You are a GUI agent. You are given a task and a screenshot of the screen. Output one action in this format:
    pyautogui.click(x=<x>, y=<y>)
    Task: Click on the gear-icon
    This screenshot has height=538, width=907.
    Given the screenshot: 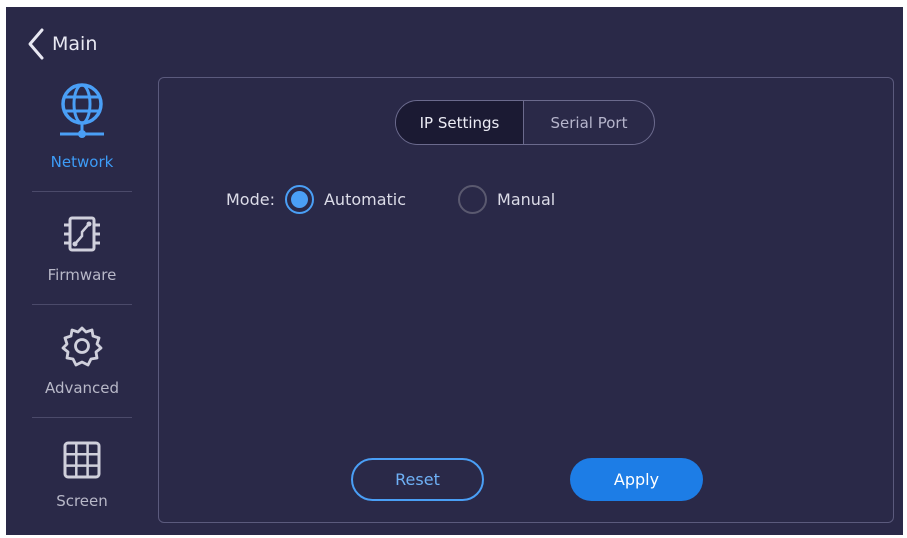 What is the action you would take?
    pyautogui.click(x=82, y=346)
    